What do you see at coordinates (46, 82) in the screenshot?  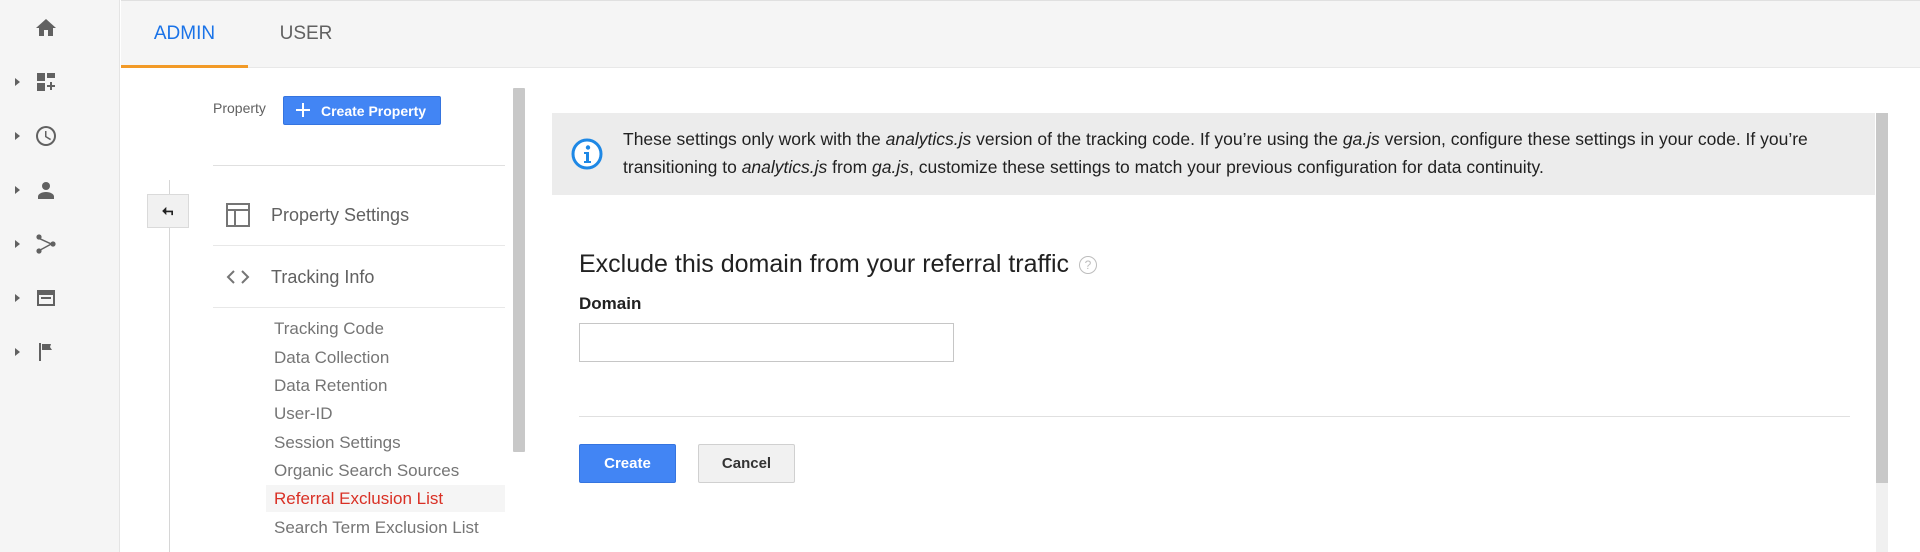 I see `dashboard-add-icon` at bounding box center [46, 82].